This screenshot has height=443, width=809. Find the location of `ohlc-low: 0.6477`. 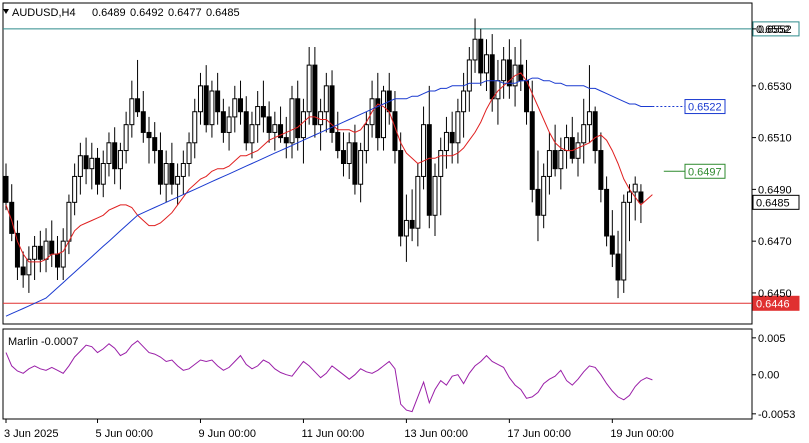

ohlc-low: 0.6477 is located at coordinates (185, 13).